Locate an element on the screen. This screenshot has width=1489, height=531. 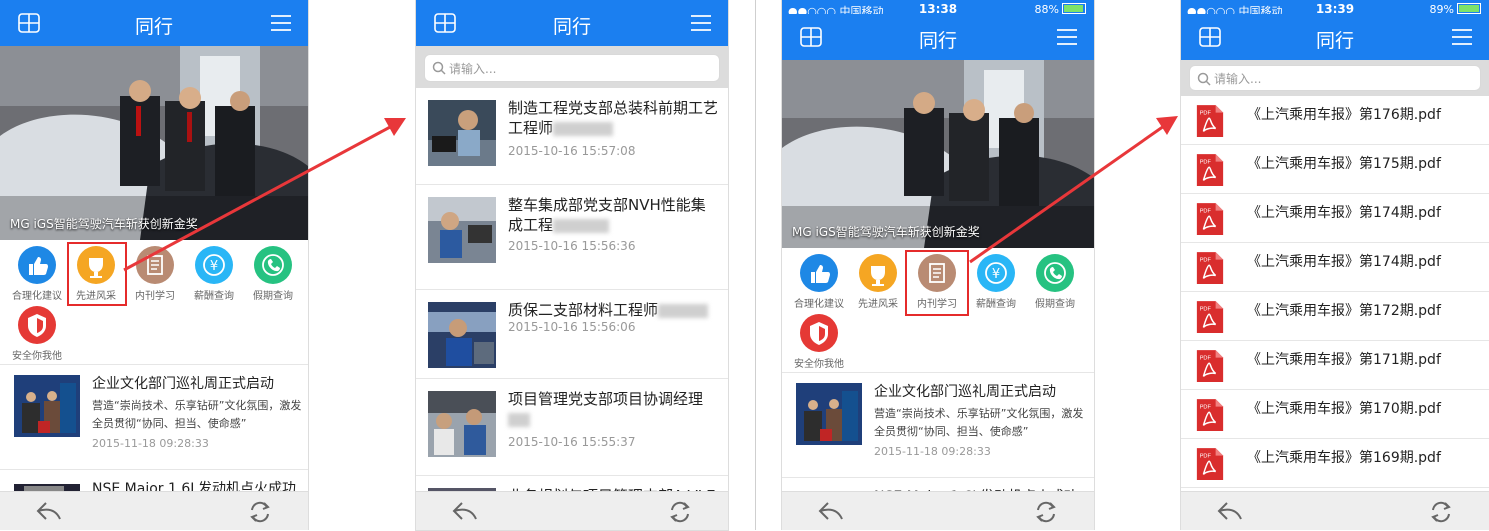
icon-label: 先进风采 is located at coordinates (878, 304).